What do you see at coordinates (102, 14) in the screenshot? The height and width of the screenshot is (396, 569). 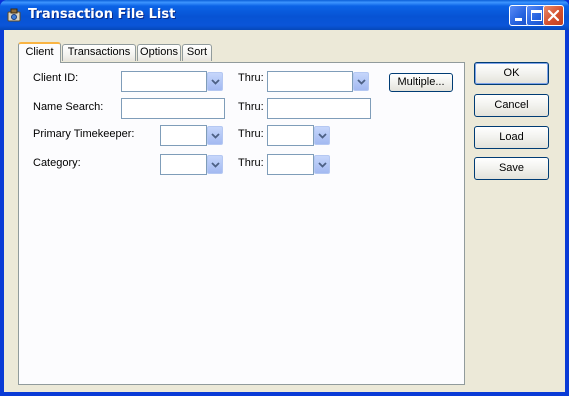 I see `window-title: Transaction File List` at bounding box center [102, 14].